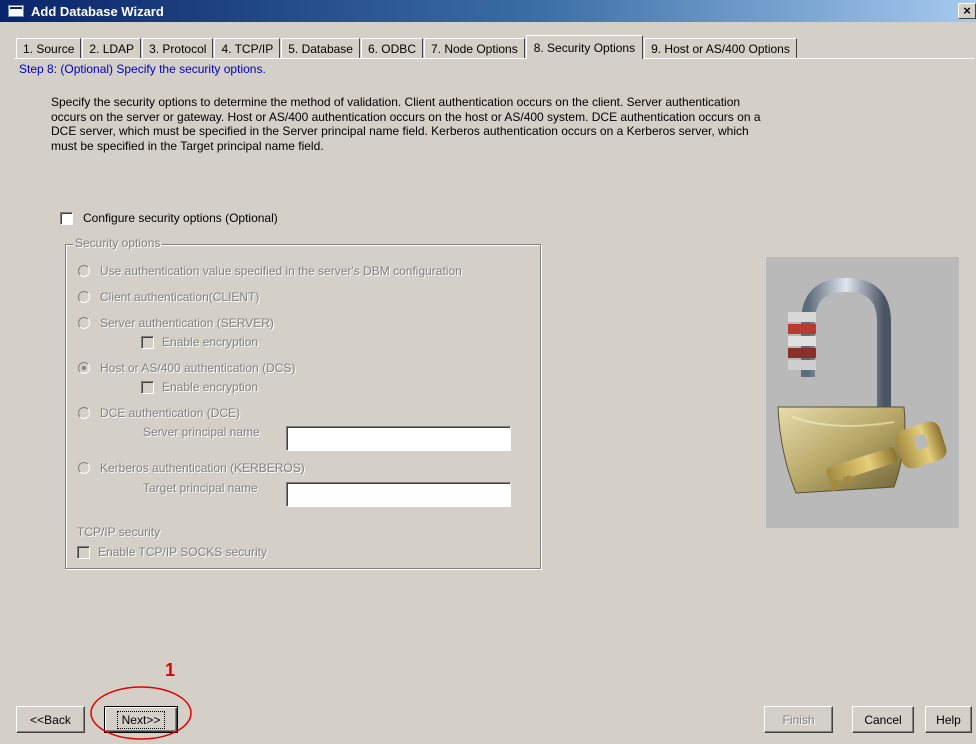  I want to click on radio-dce-auth, so click(84, 413).